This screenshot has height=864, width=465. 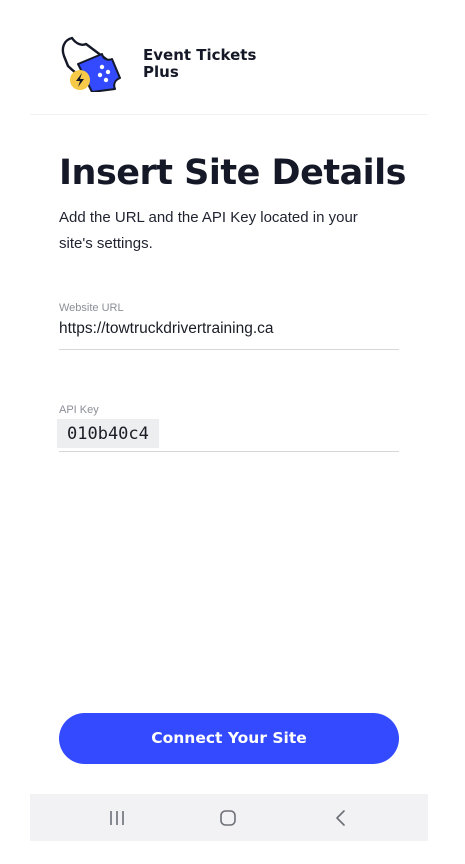 I want to click on website-url-label: Website URL, so click(x=91, y=308).